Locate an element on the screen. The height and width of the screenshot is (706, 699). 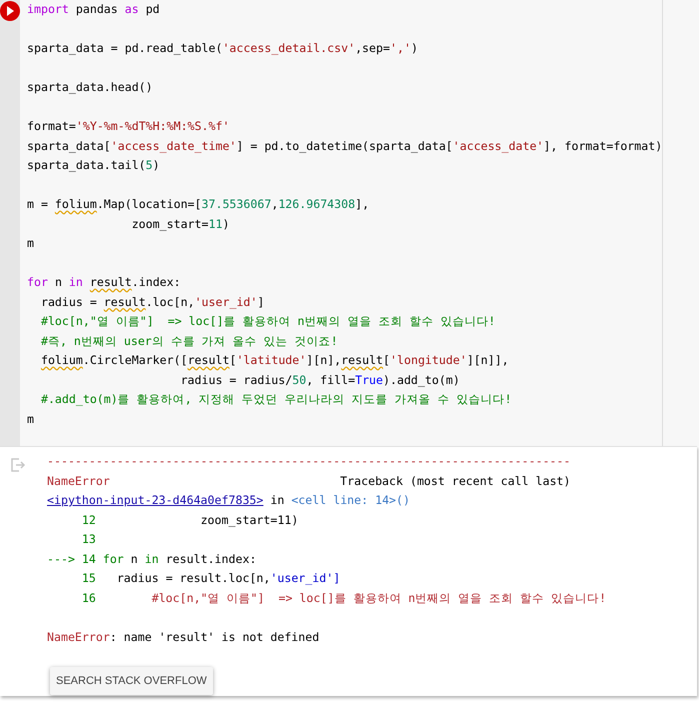
code-line: NameError: name 'result' is not defined is located at coordinates (183, 637).